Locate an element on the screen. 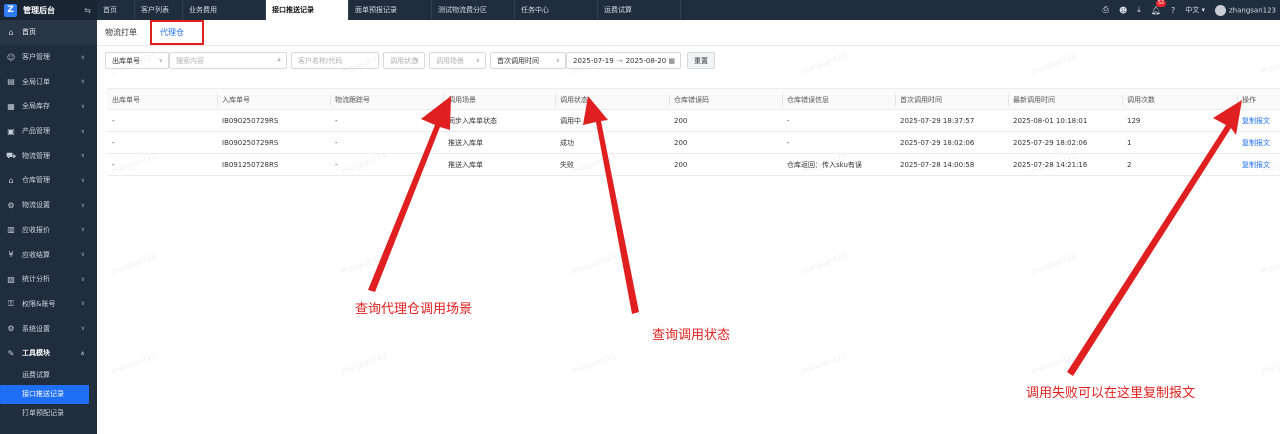 This screenshot has width=1280, height=434. assistant-icon: ☻ is located at coordinates (1123, 10).